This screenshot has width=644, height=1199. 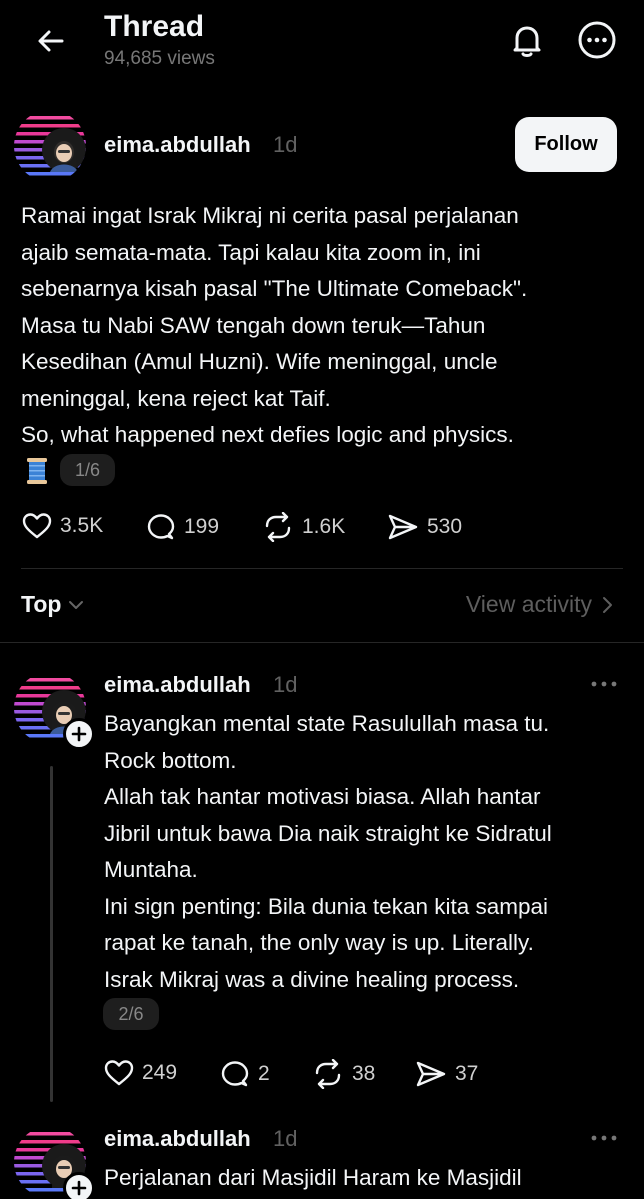 What do you see at coordinates (159, 58) in the screenshot?
I see `view-count: 94,685 views` at bounding box center [159, 58].